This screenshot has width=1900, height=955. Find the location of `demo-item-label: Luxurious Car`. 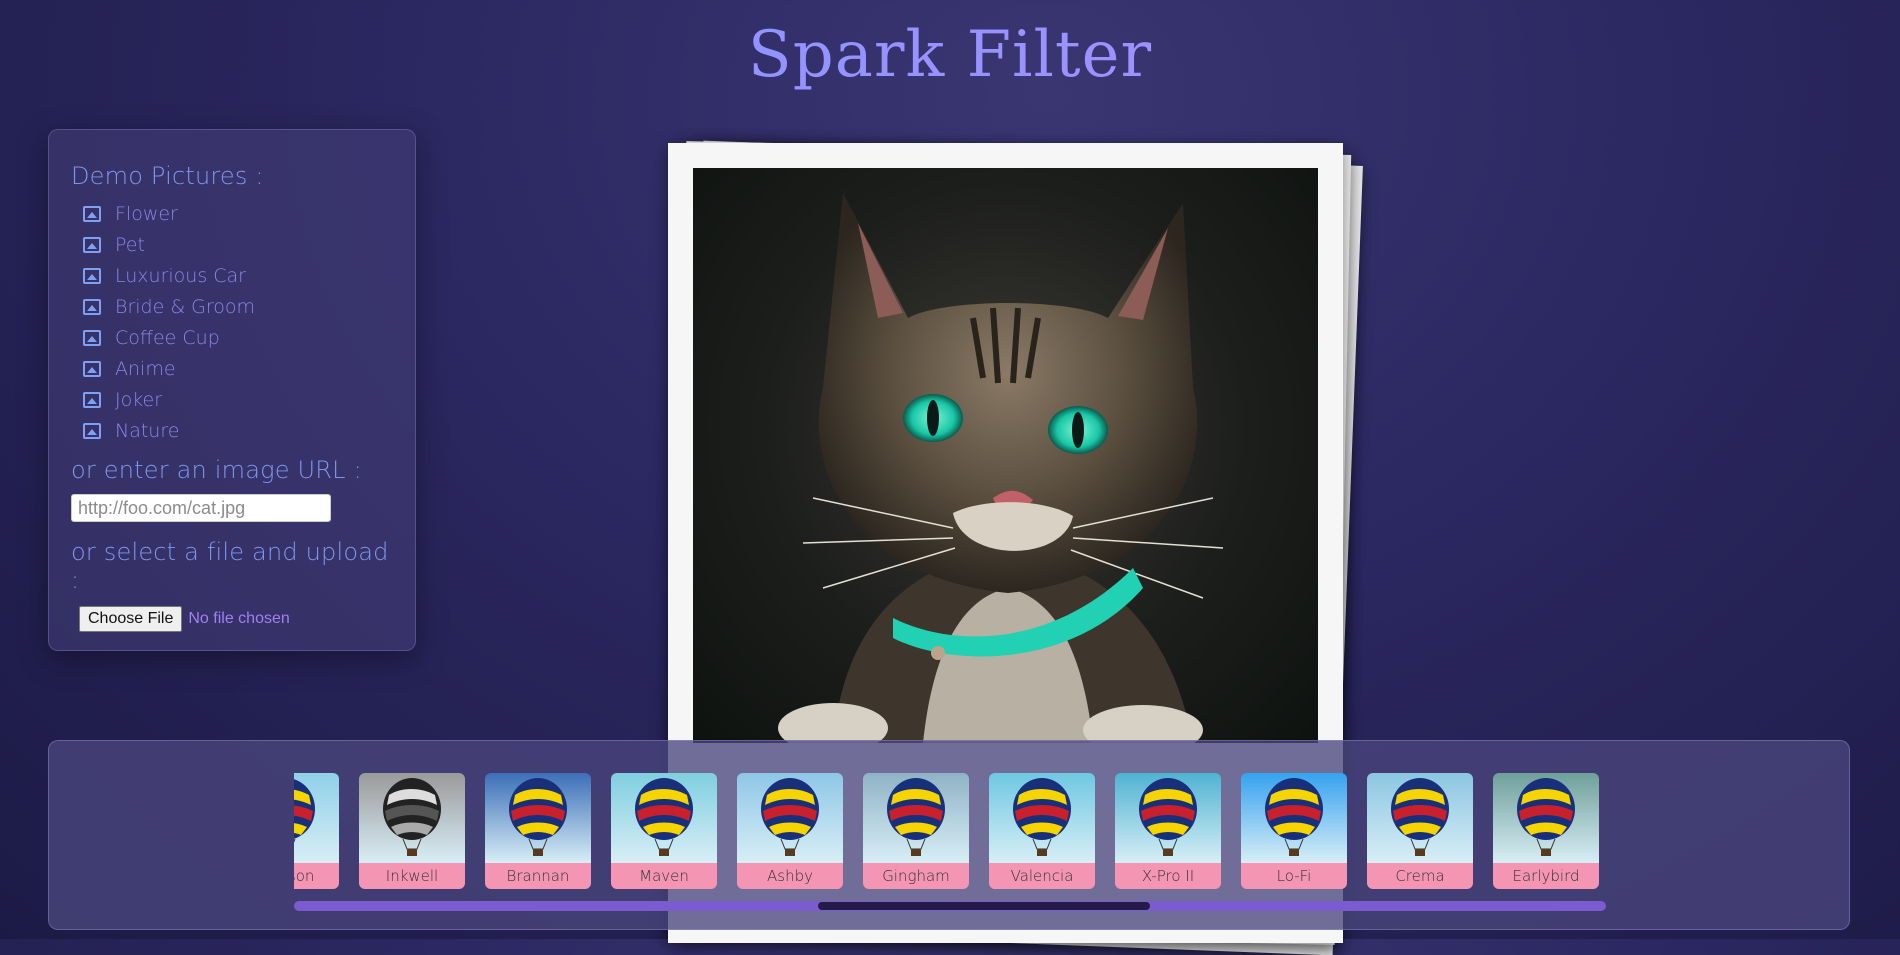

demo-item-label: Luxurious Car is located at coordinates (180, 275).